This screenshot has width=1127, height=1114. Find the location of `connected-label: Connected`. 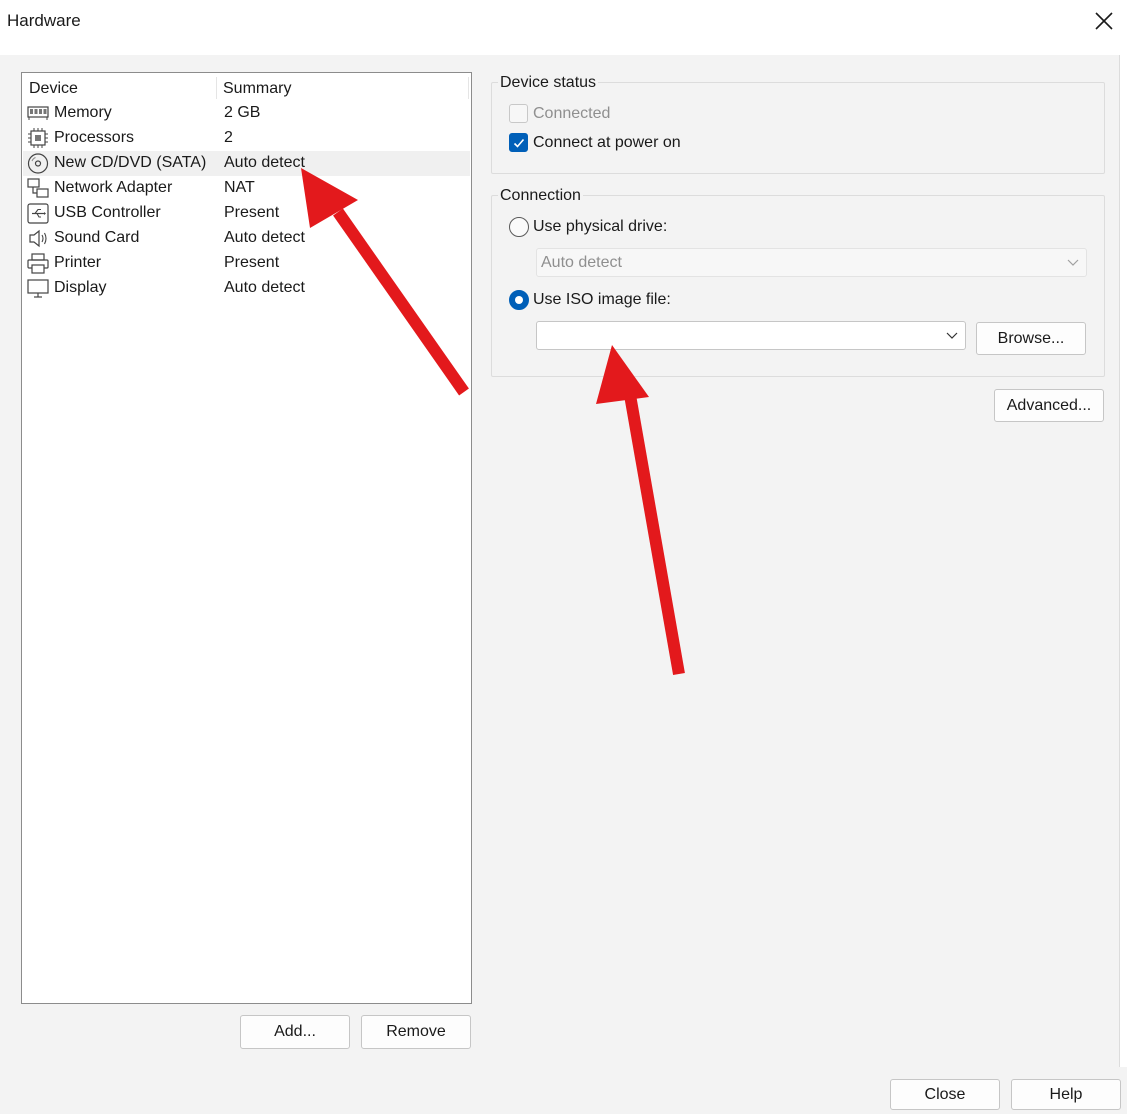

connected-label: Connected is located at coordinates (572, 113).